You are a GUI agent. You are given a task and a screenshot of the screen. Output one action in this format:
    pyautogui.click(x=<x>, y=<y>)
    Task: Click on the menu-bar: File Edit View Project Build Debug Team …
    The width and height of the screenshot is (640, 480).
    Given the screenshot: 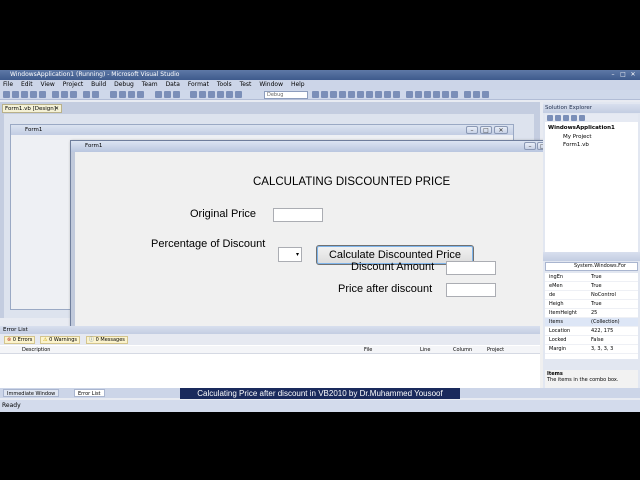 What is the action you would take?
    pyautogui.click(x=320, y=85)
    